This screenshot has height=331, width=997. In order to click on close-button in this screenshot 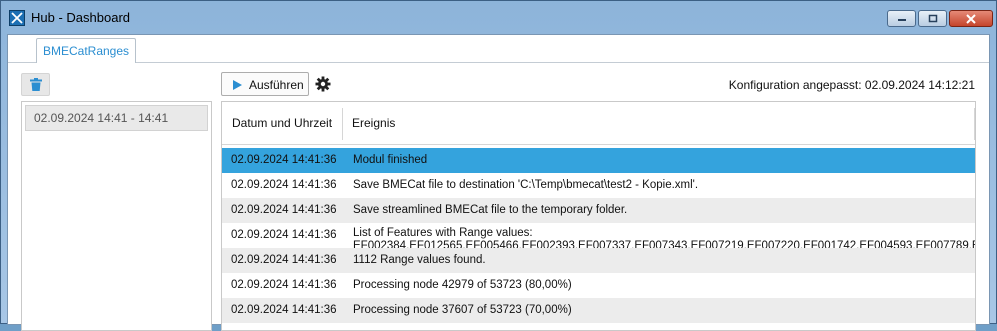, I will do `click(971, 18)`.